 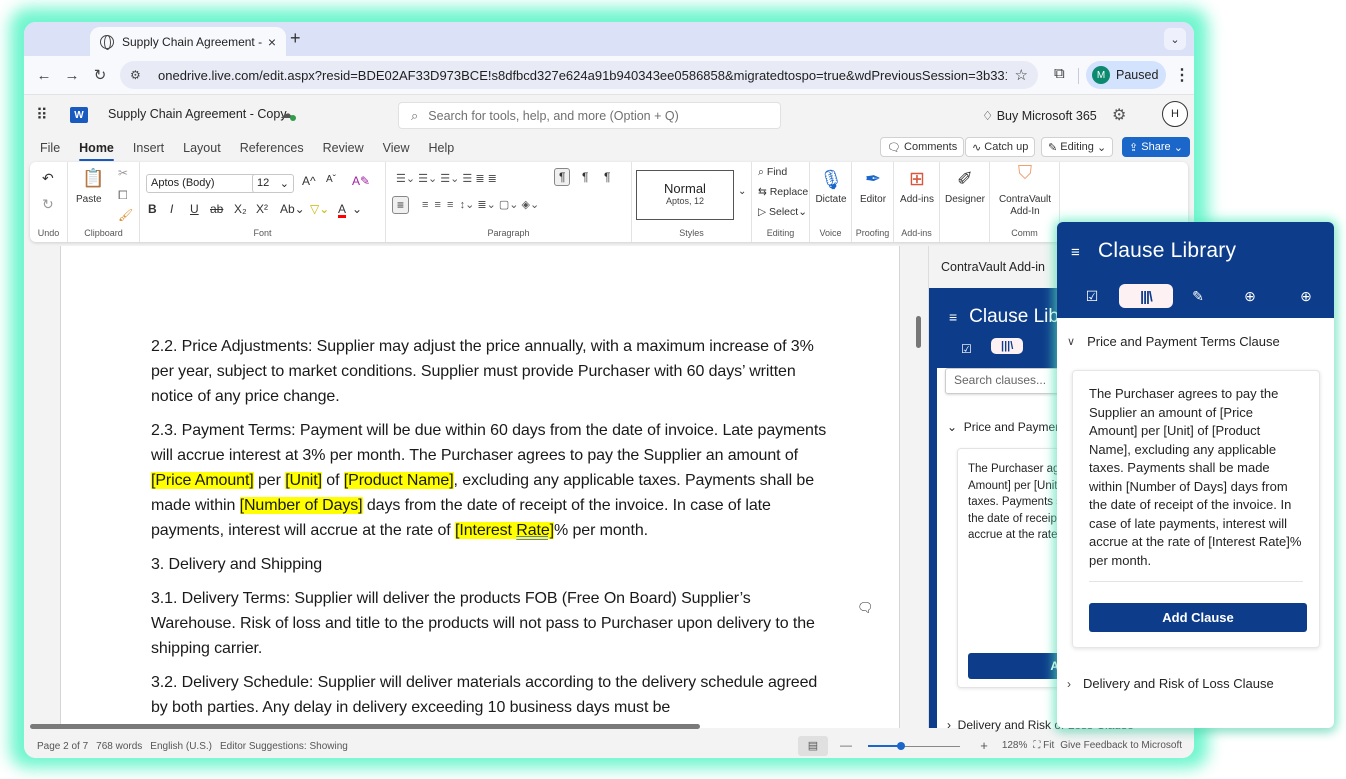 I want to click on ltr-paragraph-icon: ¶, so click(x=562, y=177).